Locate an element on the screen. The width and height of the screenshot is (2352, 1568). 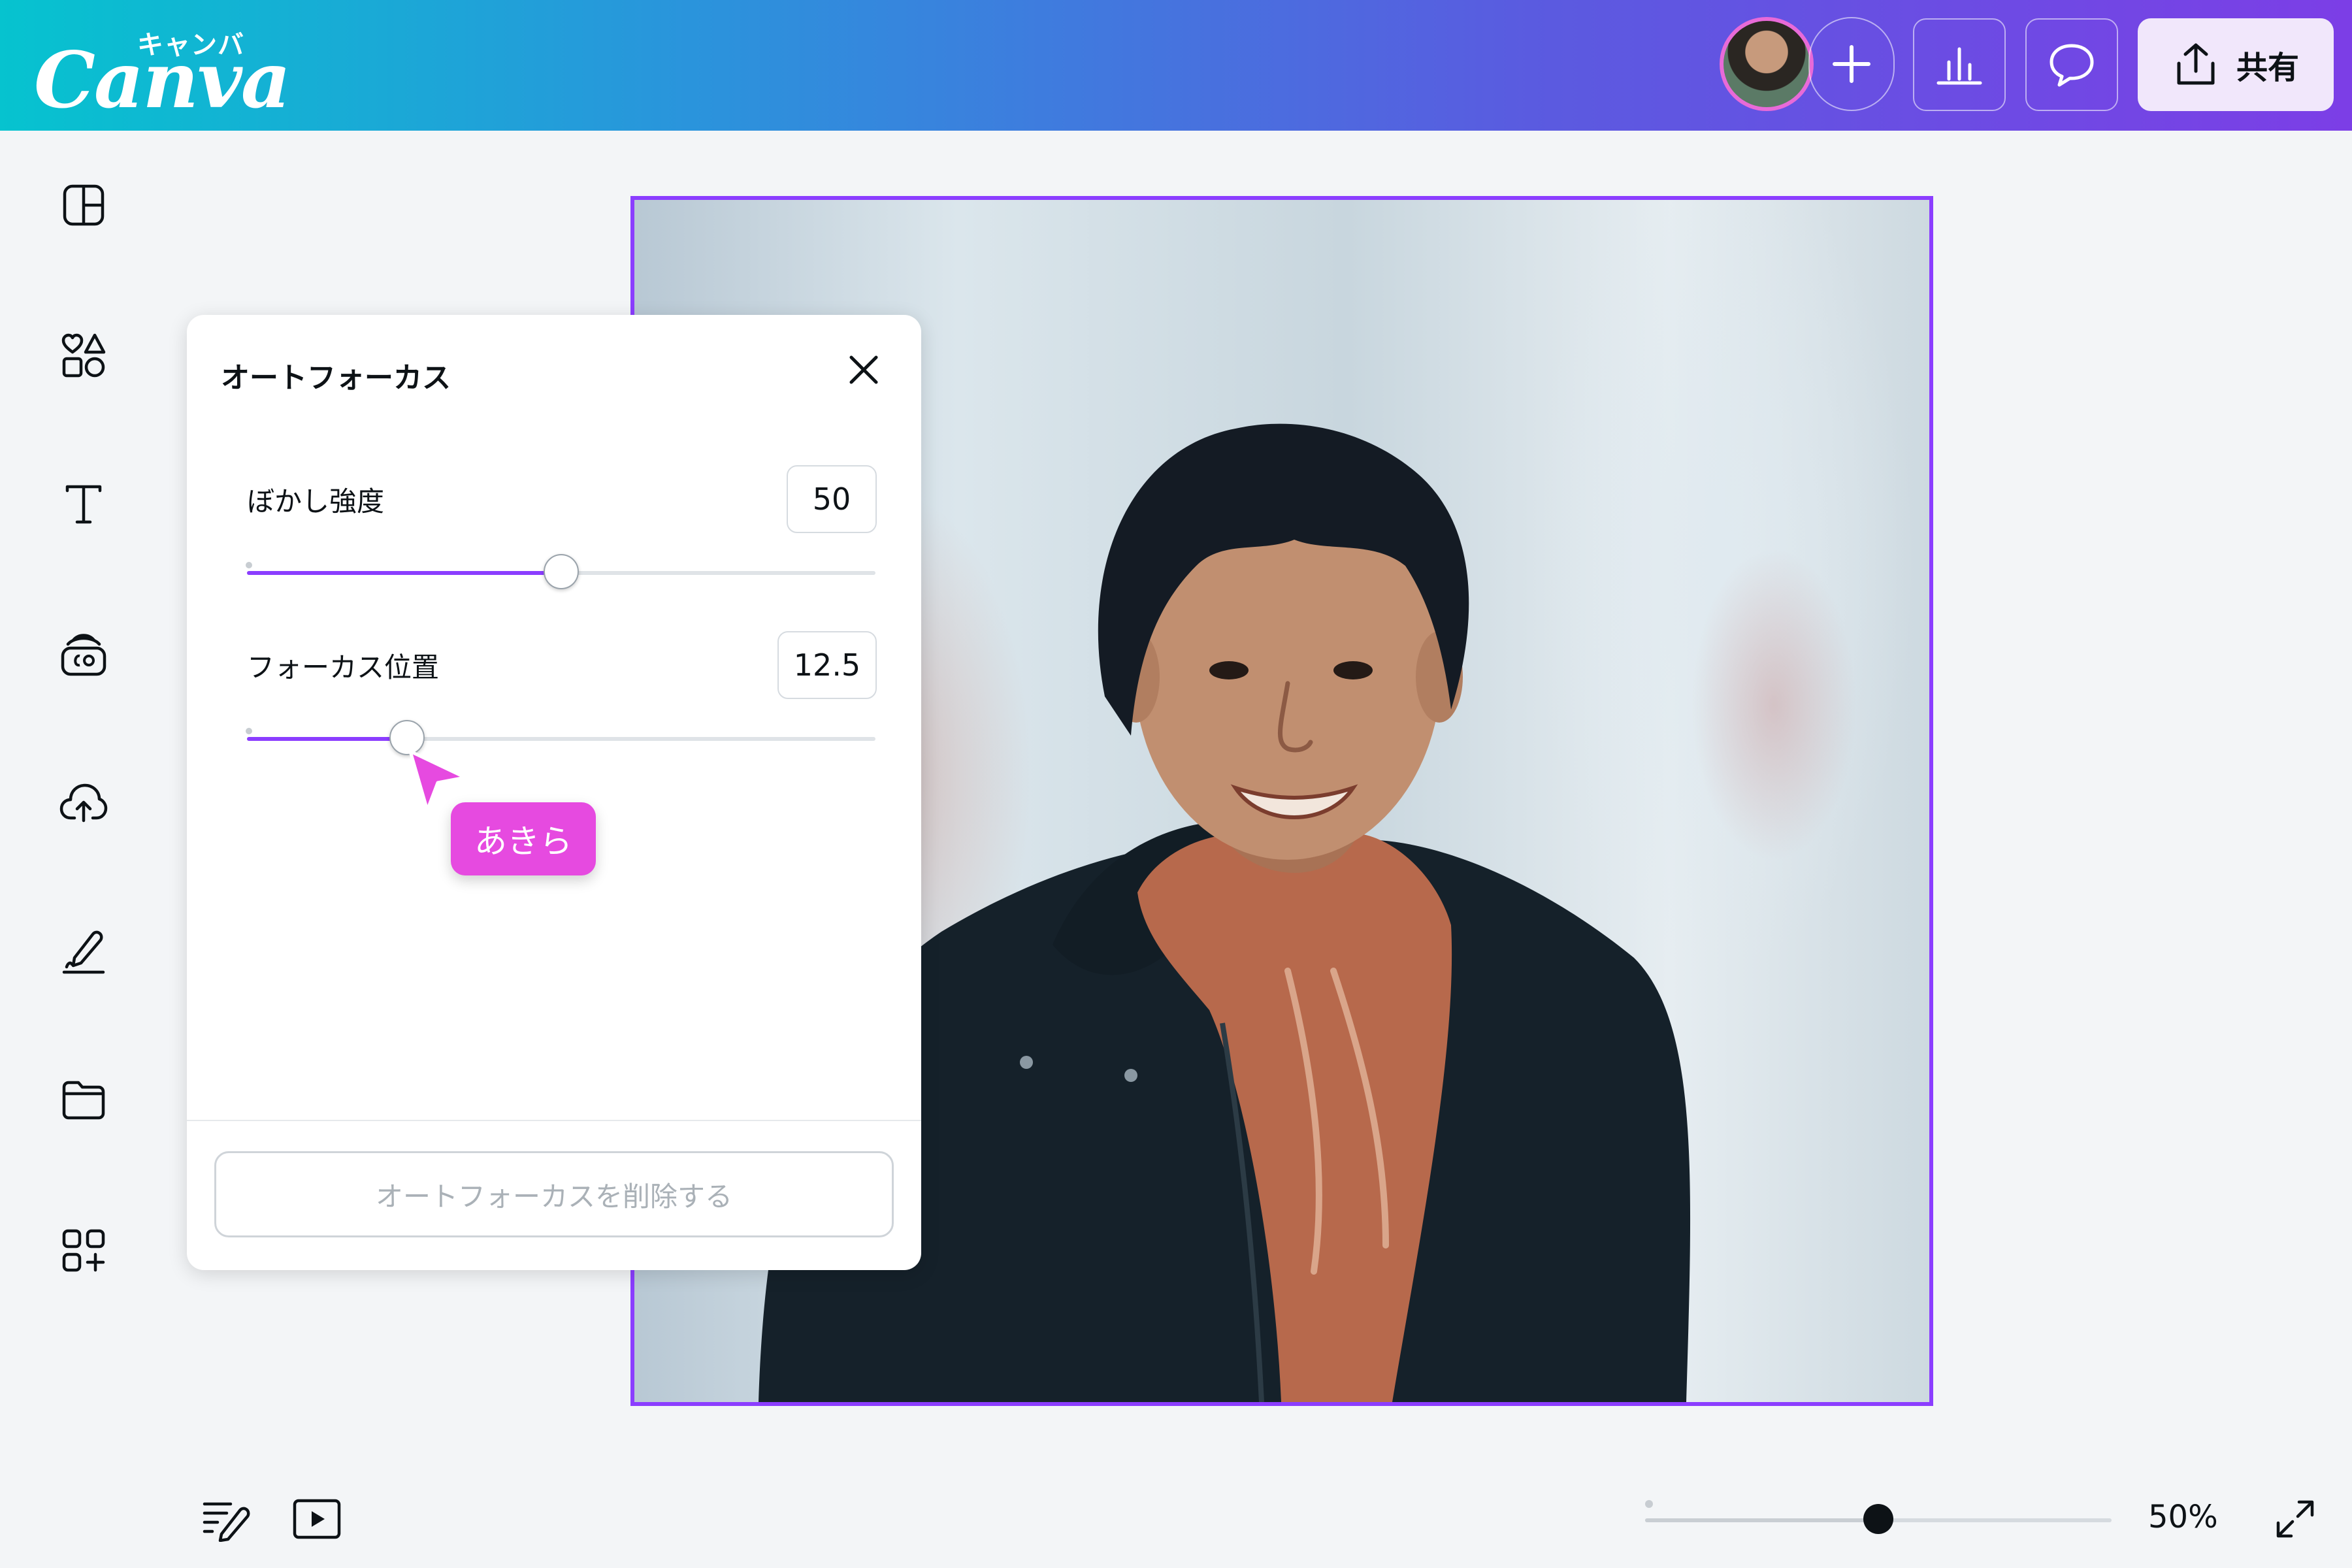
draw-tab is located at coordinates (84, 951).